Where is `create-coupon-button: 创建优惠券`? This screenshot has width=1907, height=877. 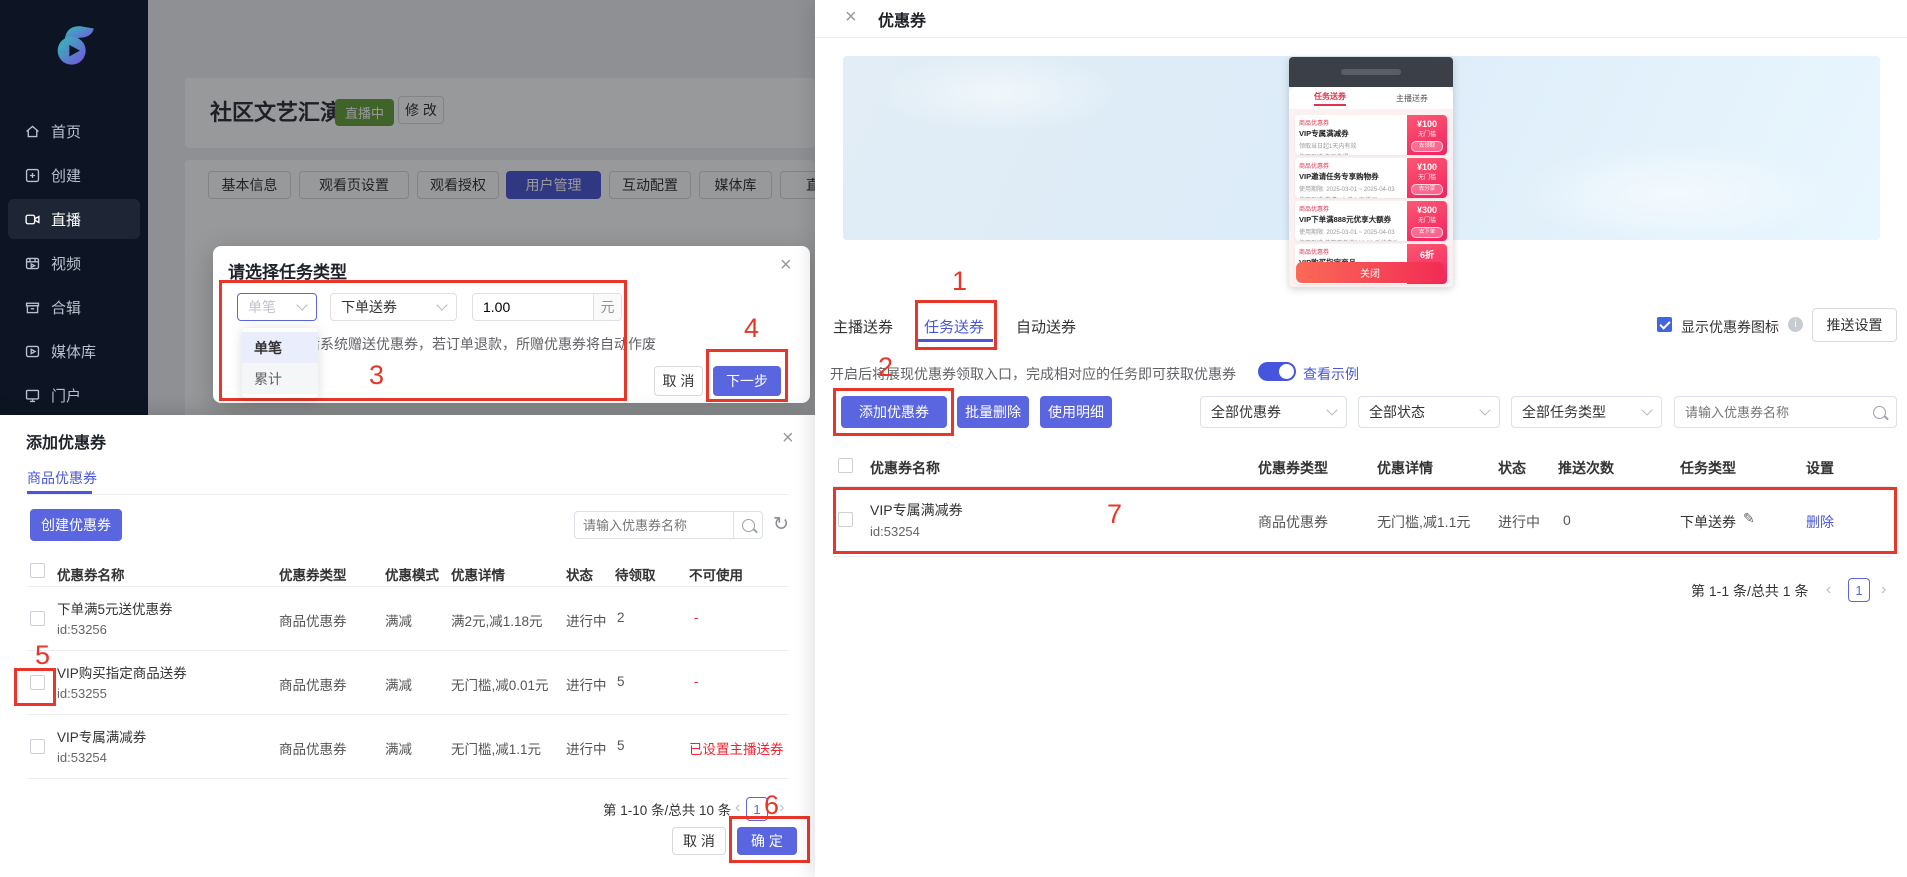 create-coupon-button: 创建优惠券 is located at coordinates (76, 525).